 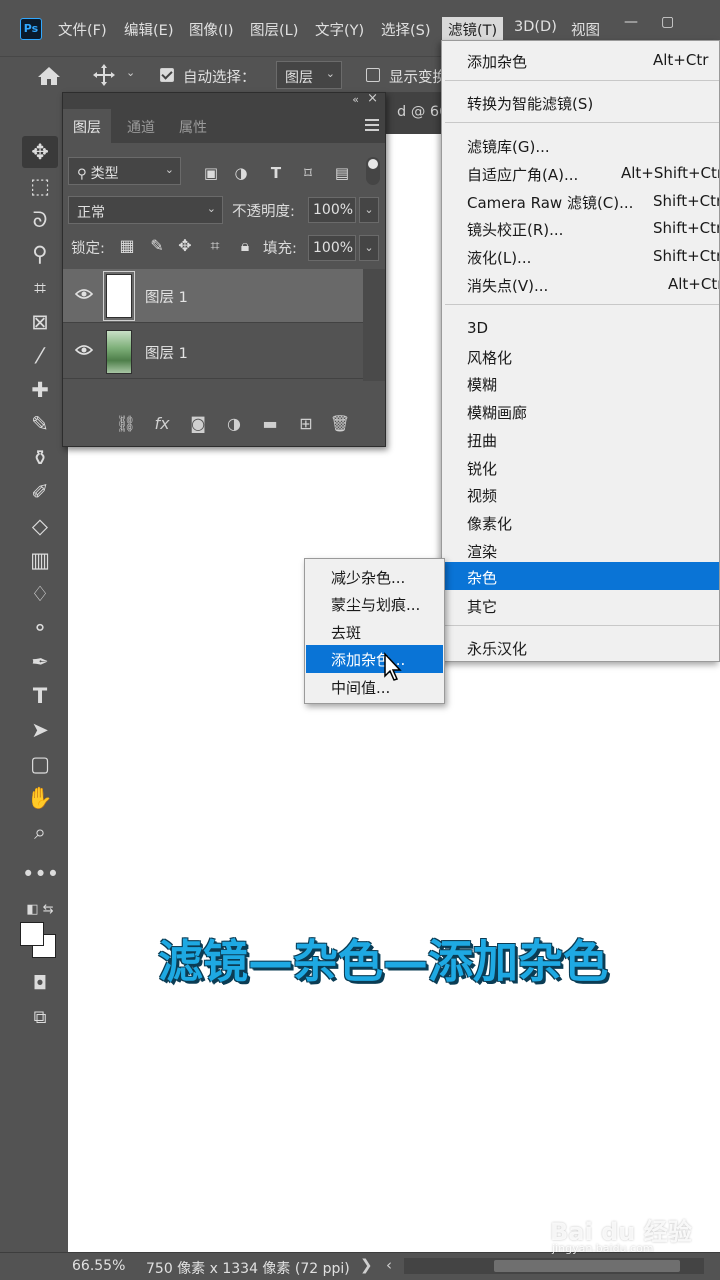 I want to click on restore-icon: ▢, so click(x=667, y=22).